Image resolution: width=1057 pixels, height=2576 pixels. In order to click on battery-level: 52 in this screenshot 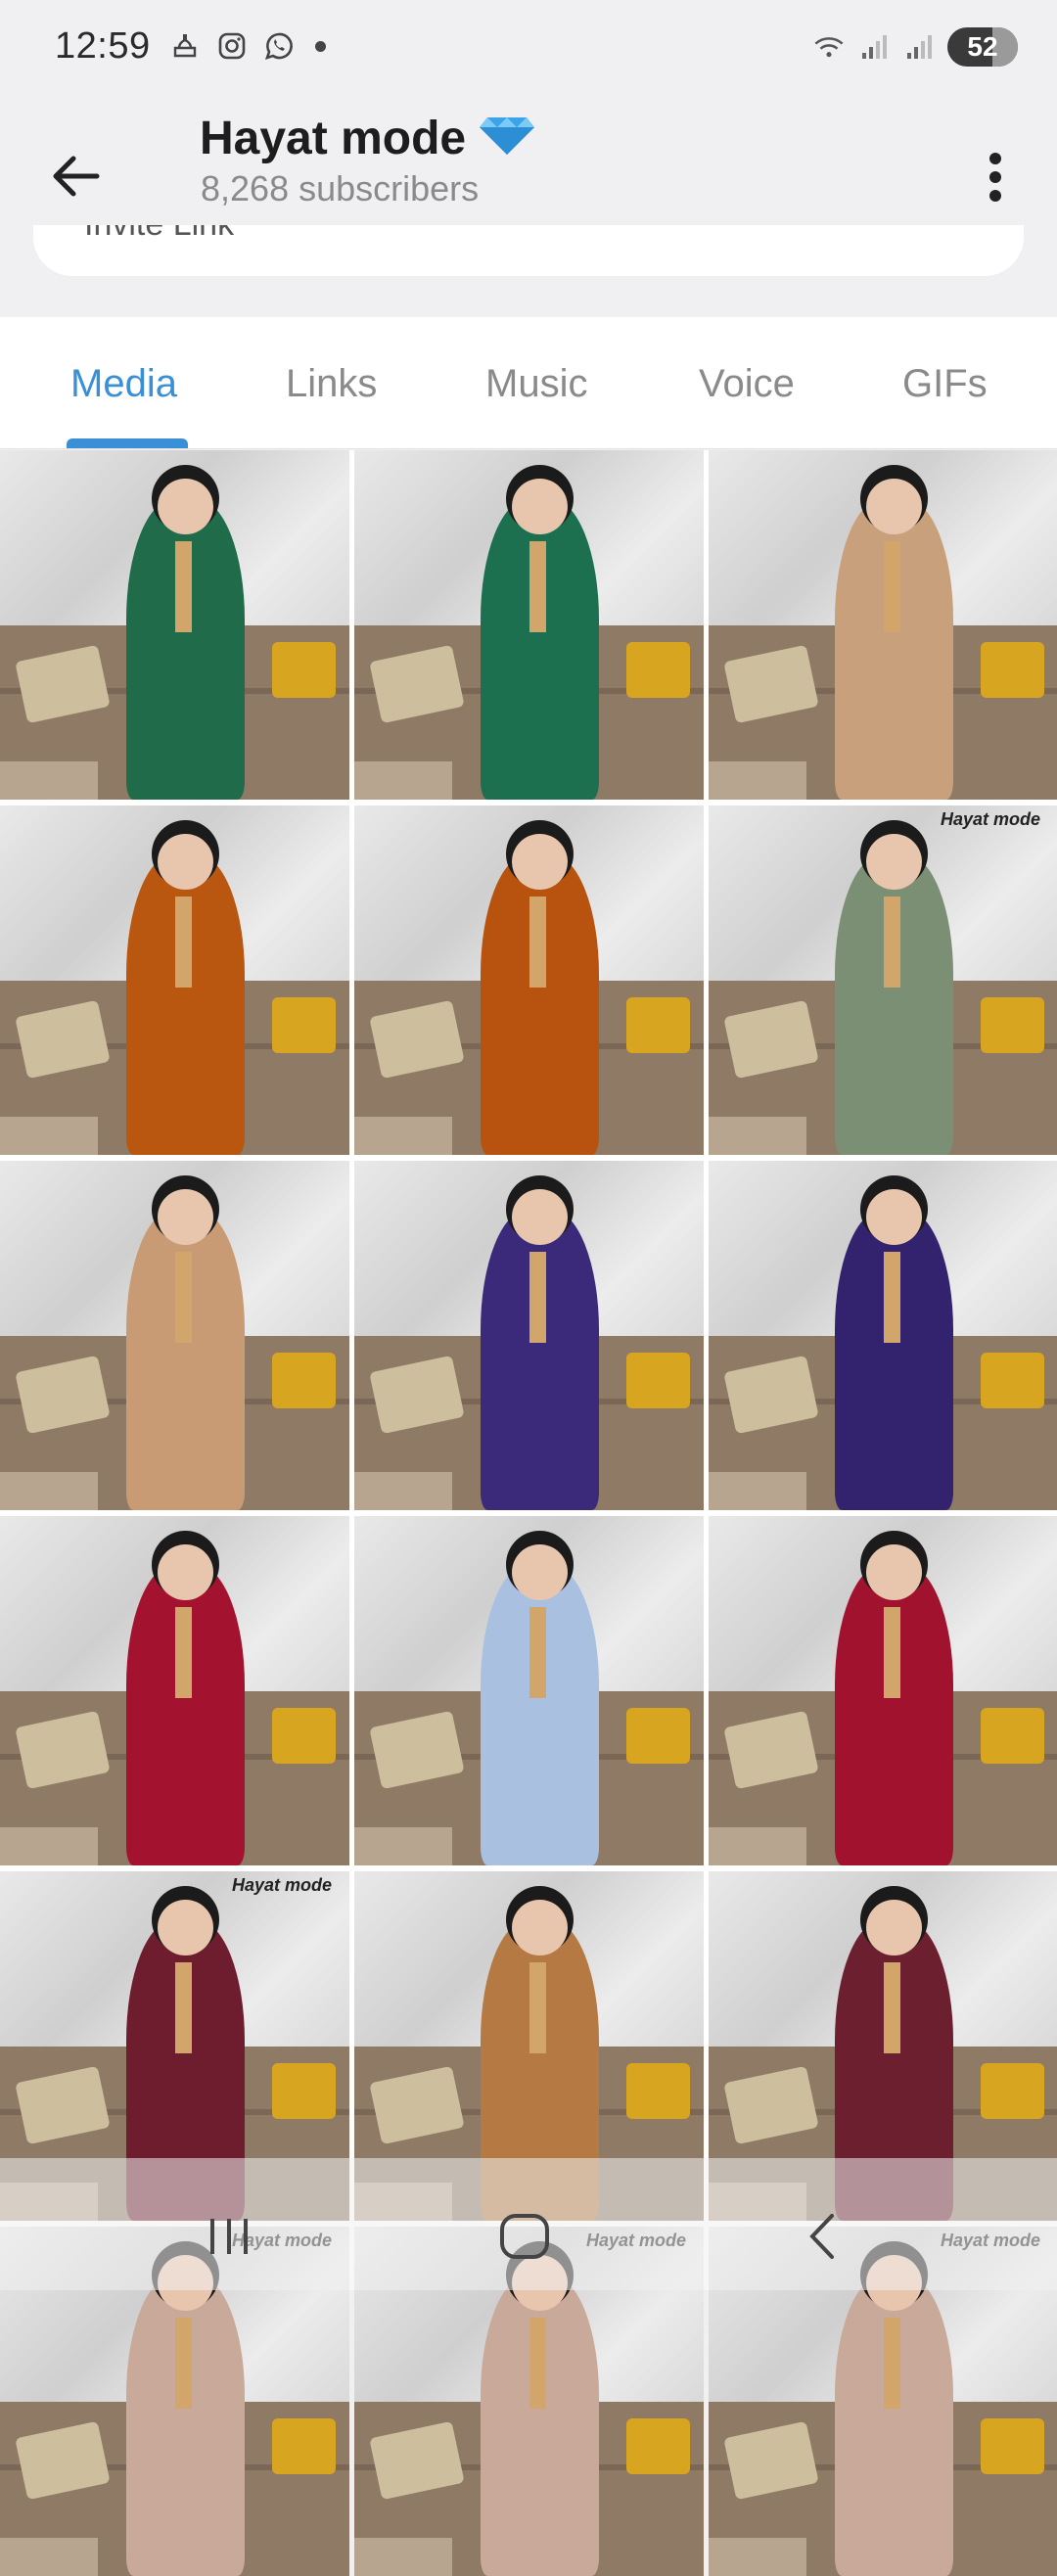, I will do `click(982, 47)`.